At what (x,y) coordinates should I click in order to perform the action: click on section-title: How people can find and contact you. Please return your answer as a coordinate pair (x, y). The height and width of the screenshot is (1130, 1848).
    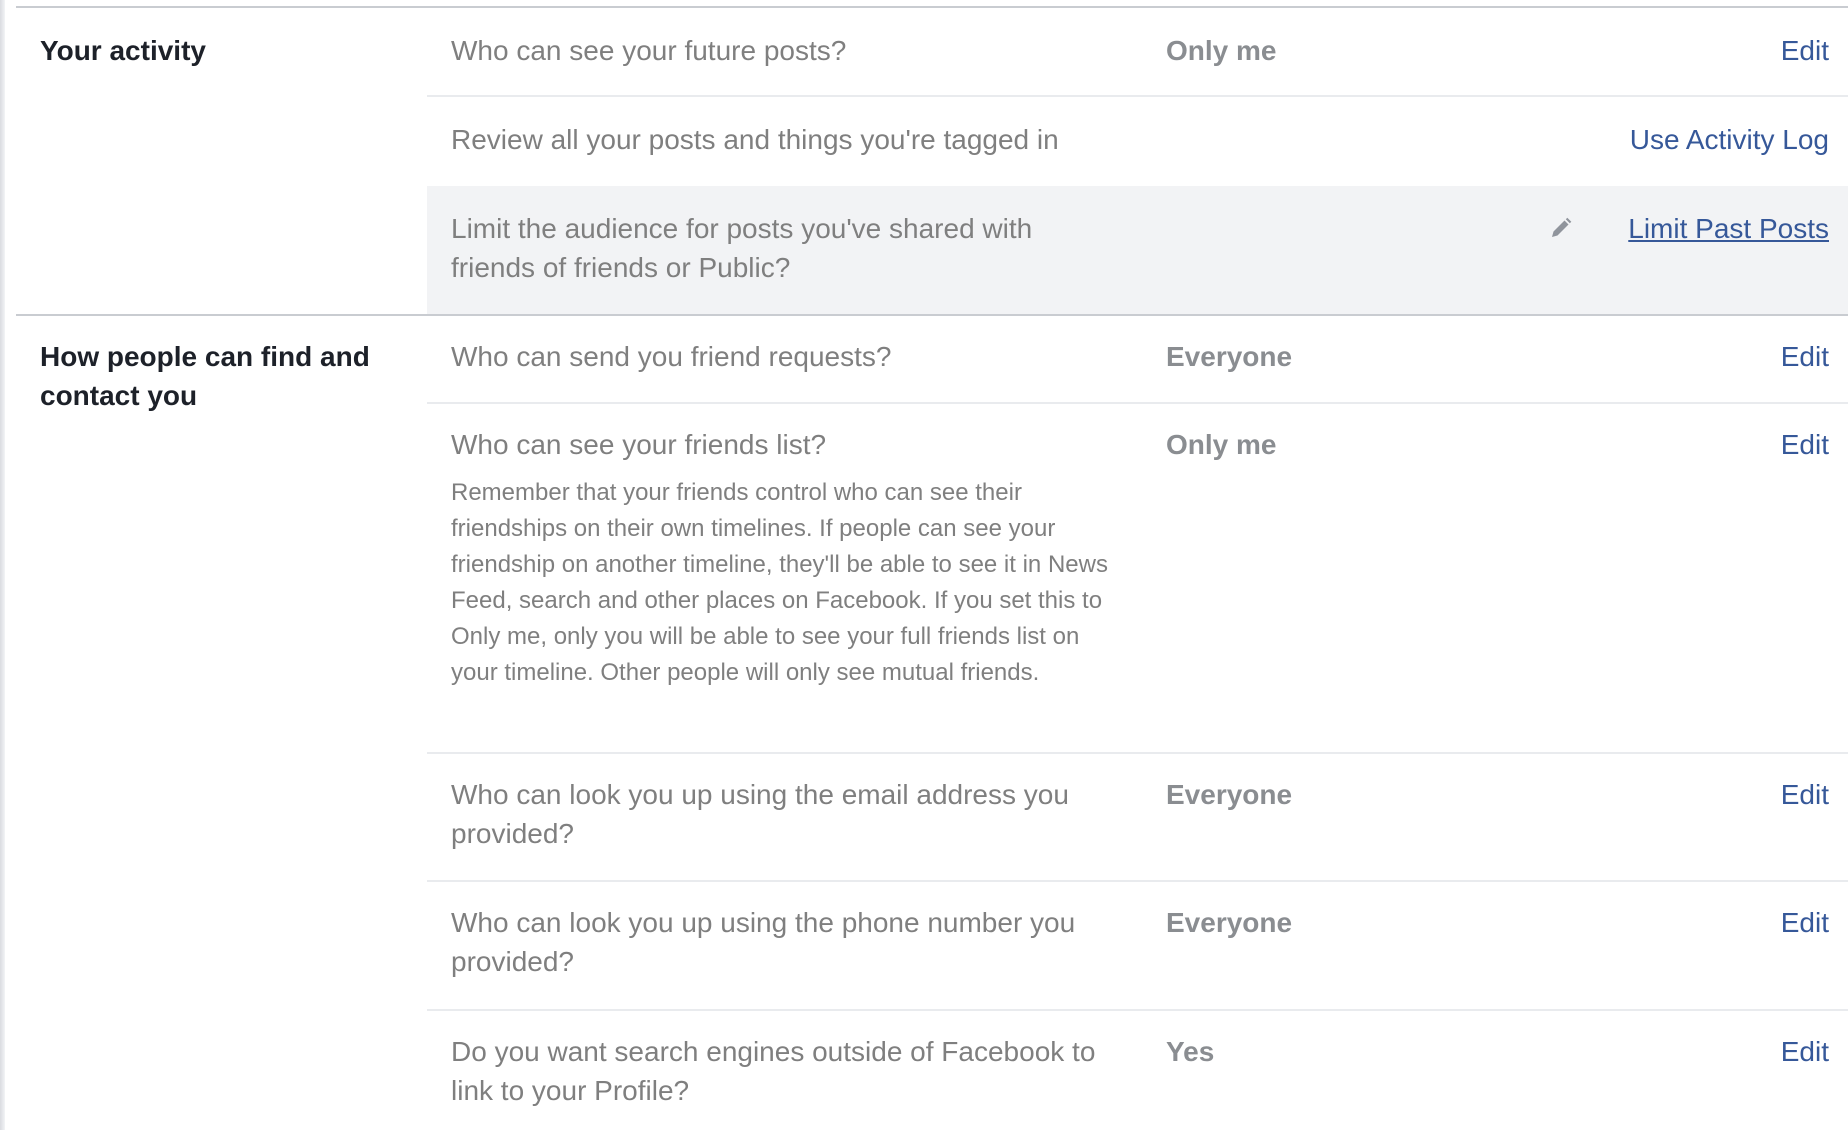
    Looking at the image, I should click on (205, 376).